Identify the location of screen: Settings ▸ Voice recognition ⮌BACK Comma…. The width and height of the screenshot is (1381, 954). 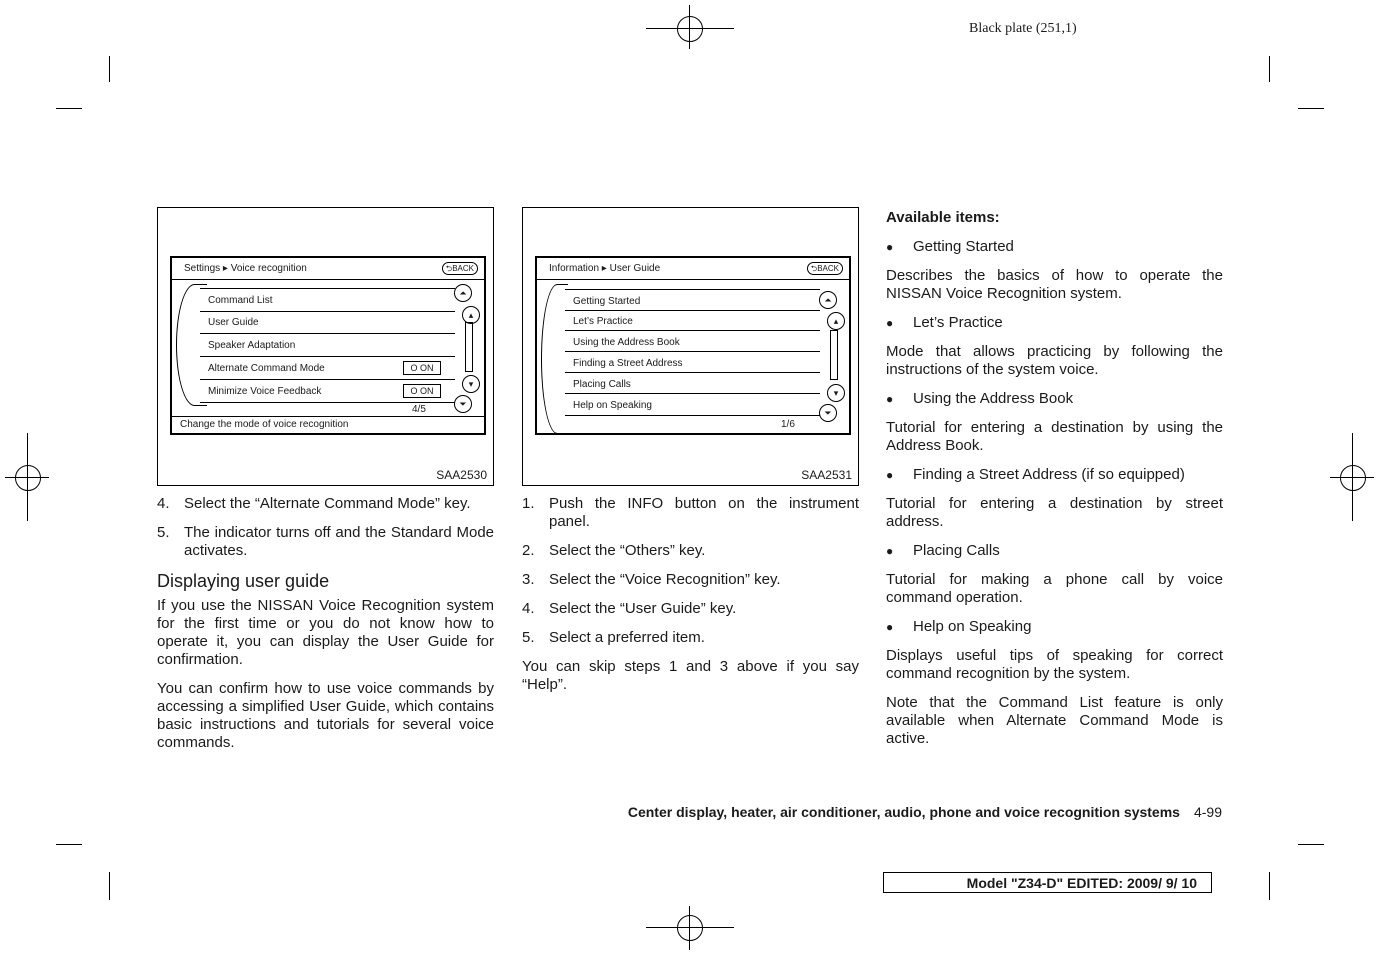
(328, 345).